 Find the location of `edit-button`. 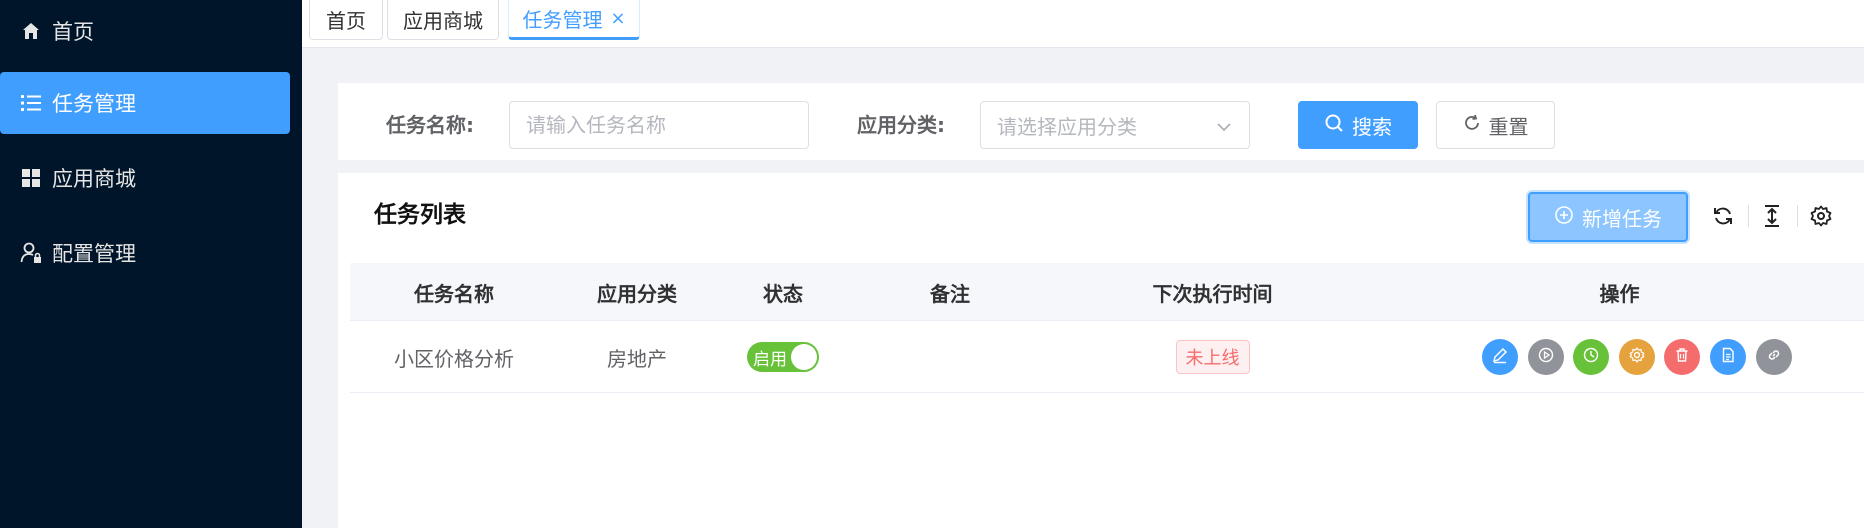

edit-button is located at coordinates (1500, 357).